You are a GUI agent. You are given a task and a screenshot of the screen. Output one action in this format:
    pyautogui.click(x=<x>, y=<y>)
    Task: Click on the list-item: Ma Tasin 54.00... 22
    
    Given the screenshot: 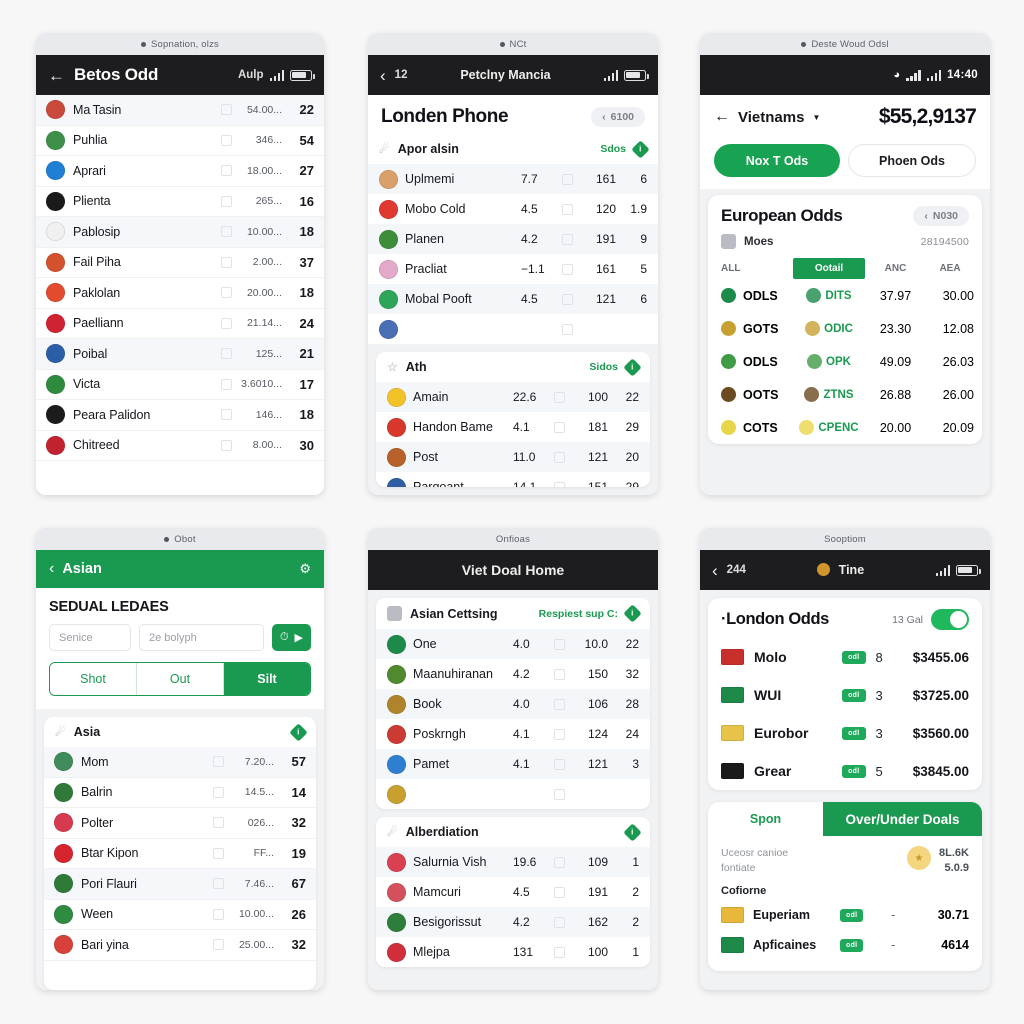 What is the action you would take?
    pyautogui.click(x=180, y=110)
    